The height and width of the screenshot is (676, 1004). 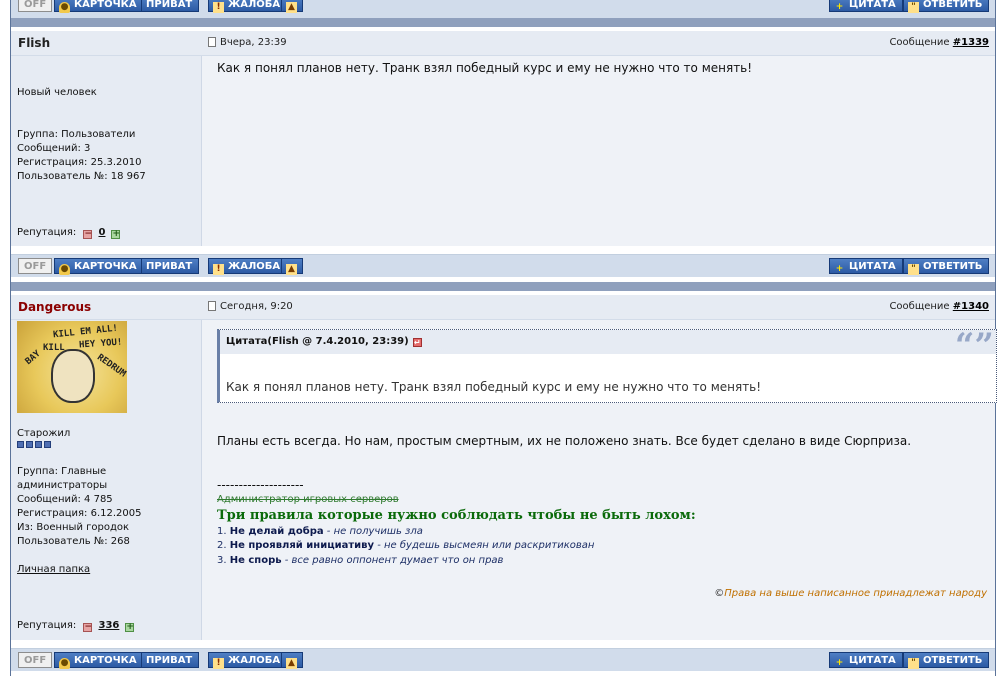 What do you see at coordinates (47, 232) in the screenshot?
I see `reputation-label: Репутация:` at bounding box center [47, 232].